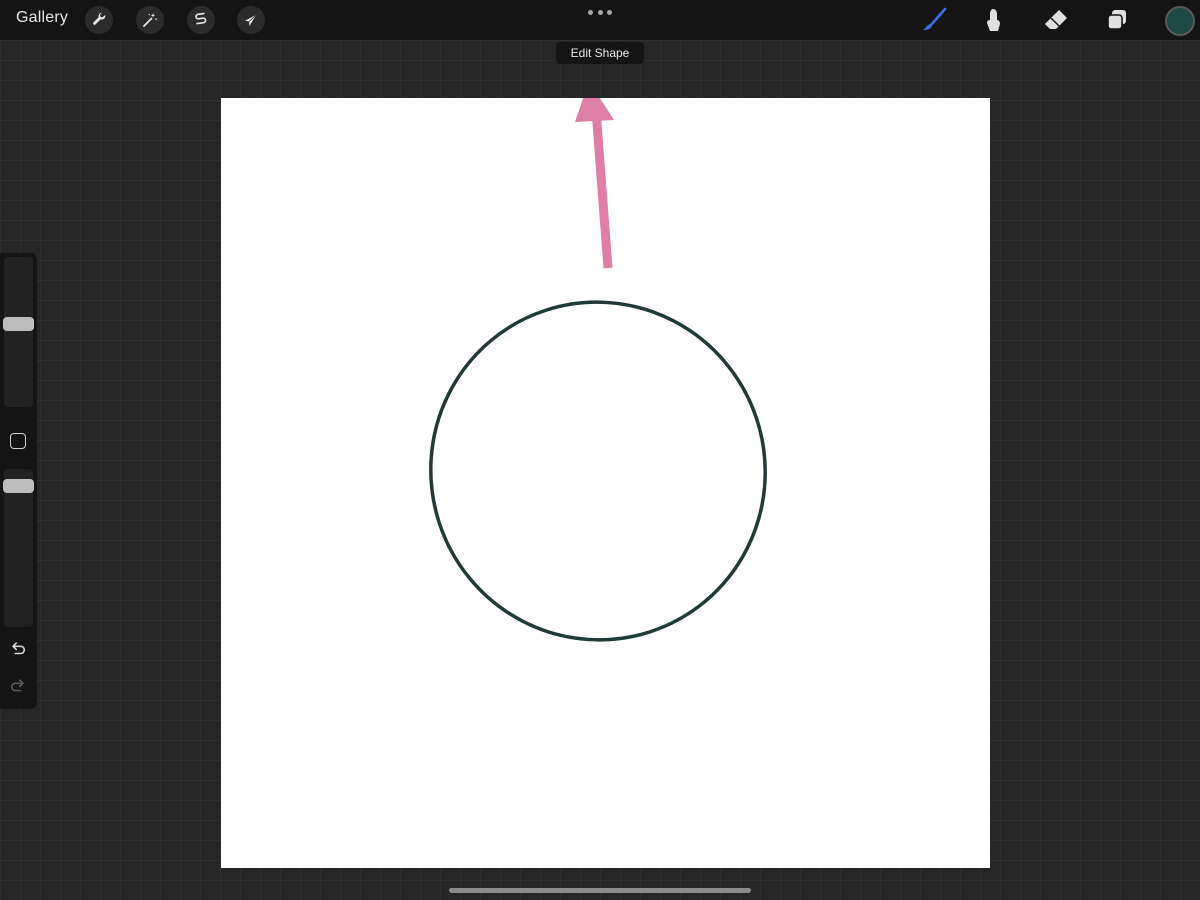 The width and height of the screenshot is (1200, 900). What do you see at coordinates (590, 12) in the screenshot?
I see `ellipsis-icon` at bounding box center [590, 12].